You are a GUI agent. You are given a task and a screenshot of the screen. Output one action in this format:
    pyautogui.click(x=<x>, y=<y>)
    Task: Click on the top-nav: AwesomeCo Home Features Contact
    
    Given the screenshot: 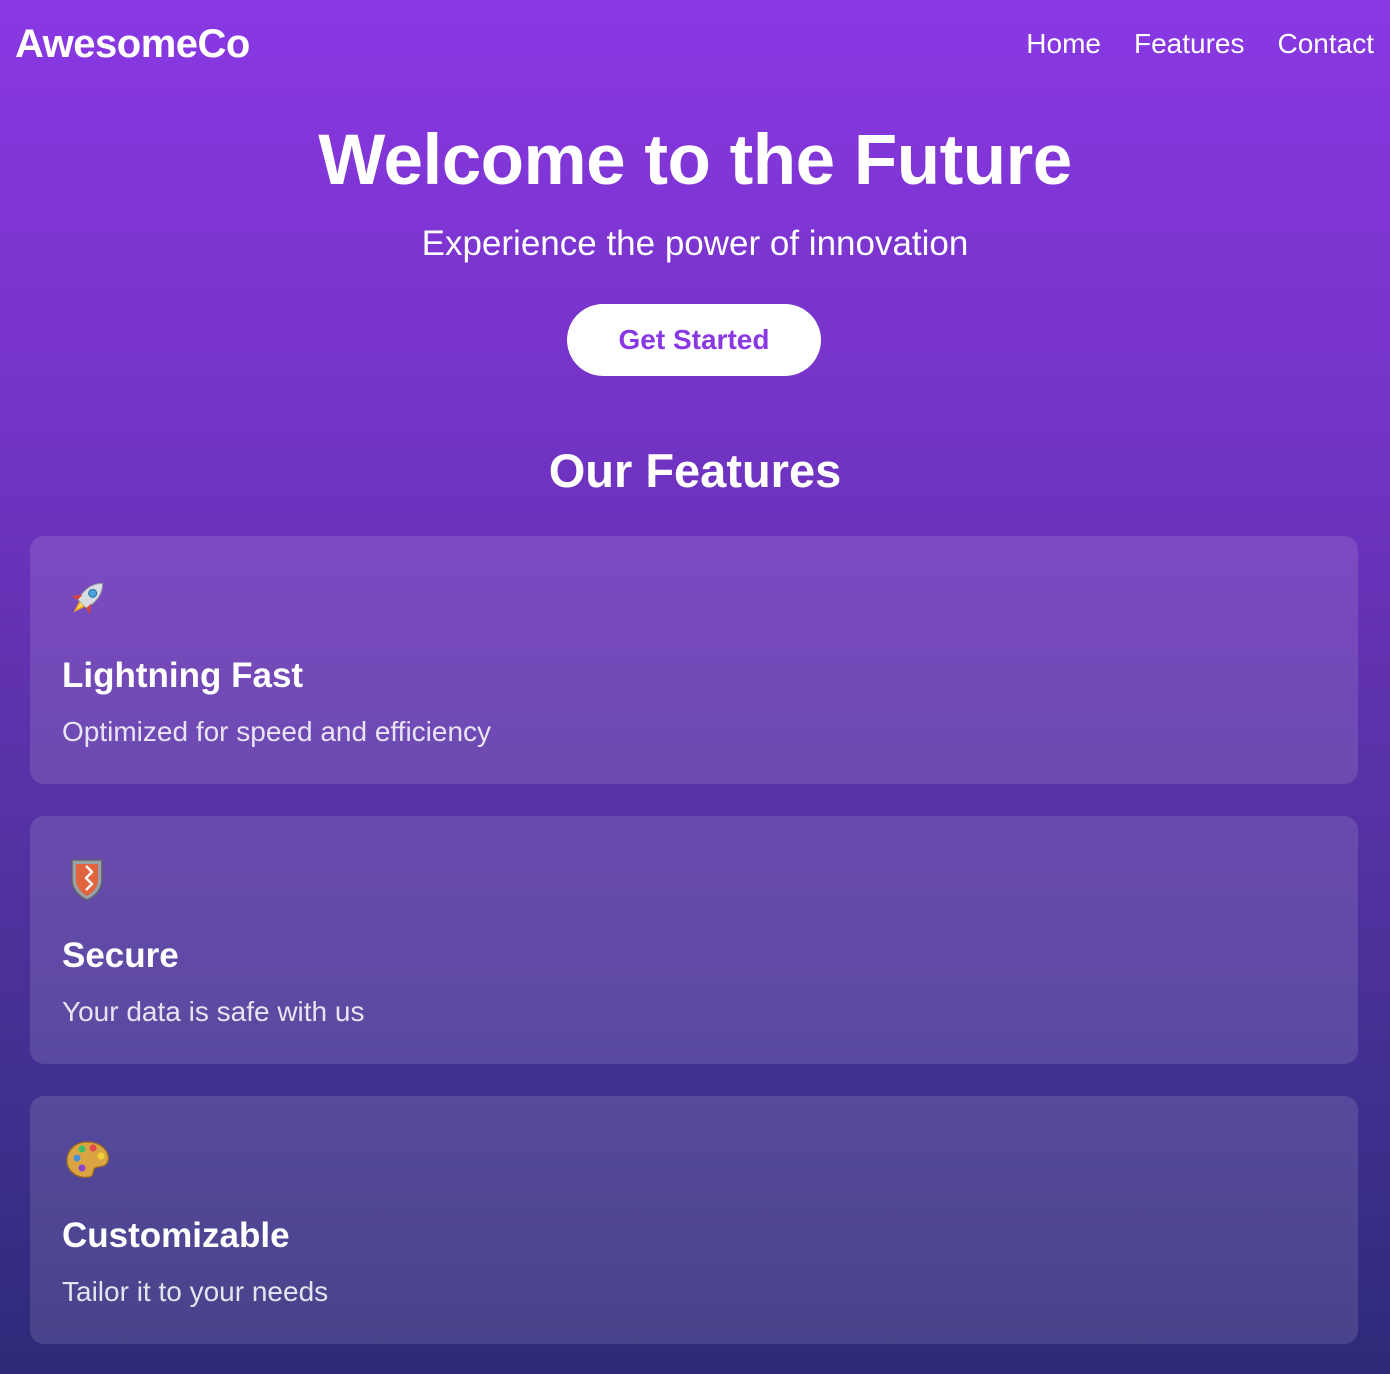 What is the action you would take?
    pyautogui.click(x=695, y=44)
    